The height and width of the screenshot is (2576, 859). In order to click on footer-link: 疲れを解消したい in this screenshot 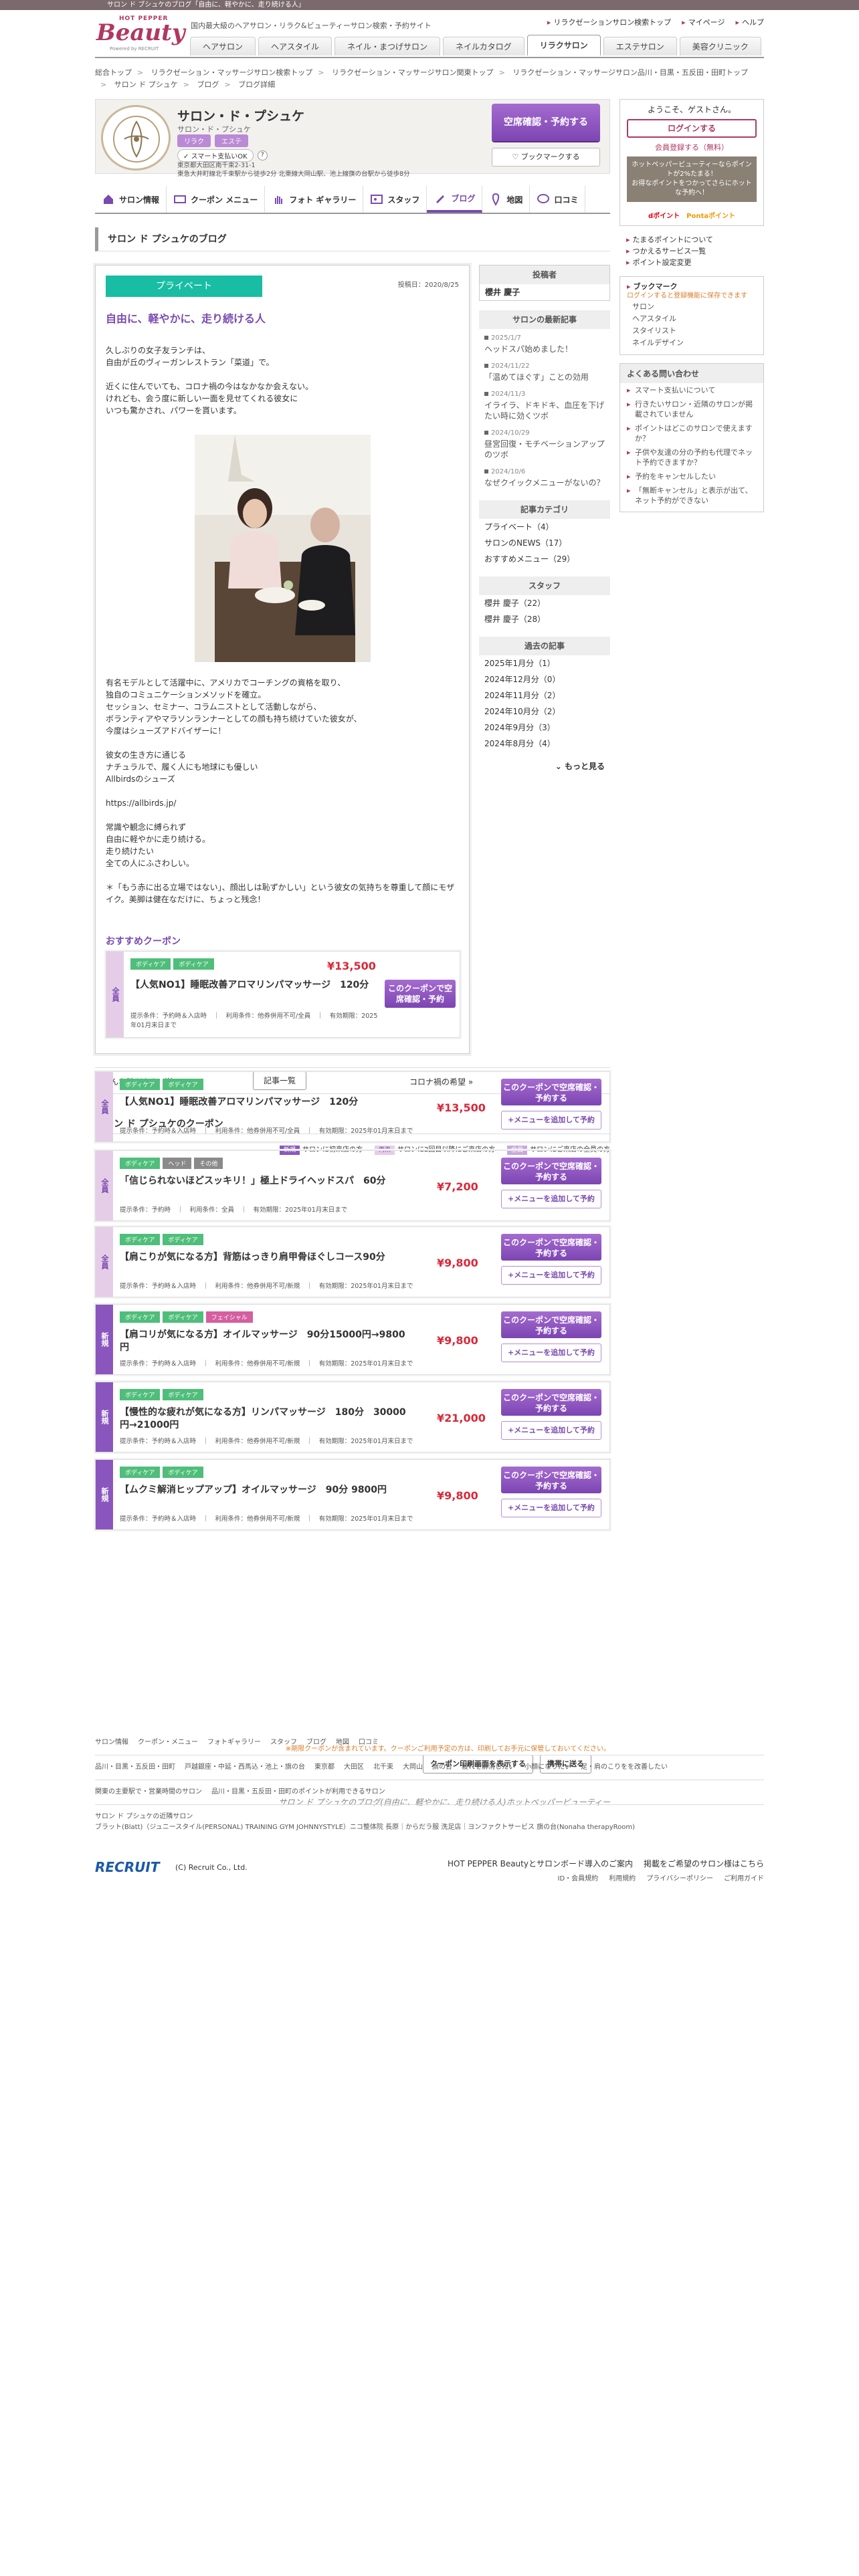, I will do `click(488, 1767)`.